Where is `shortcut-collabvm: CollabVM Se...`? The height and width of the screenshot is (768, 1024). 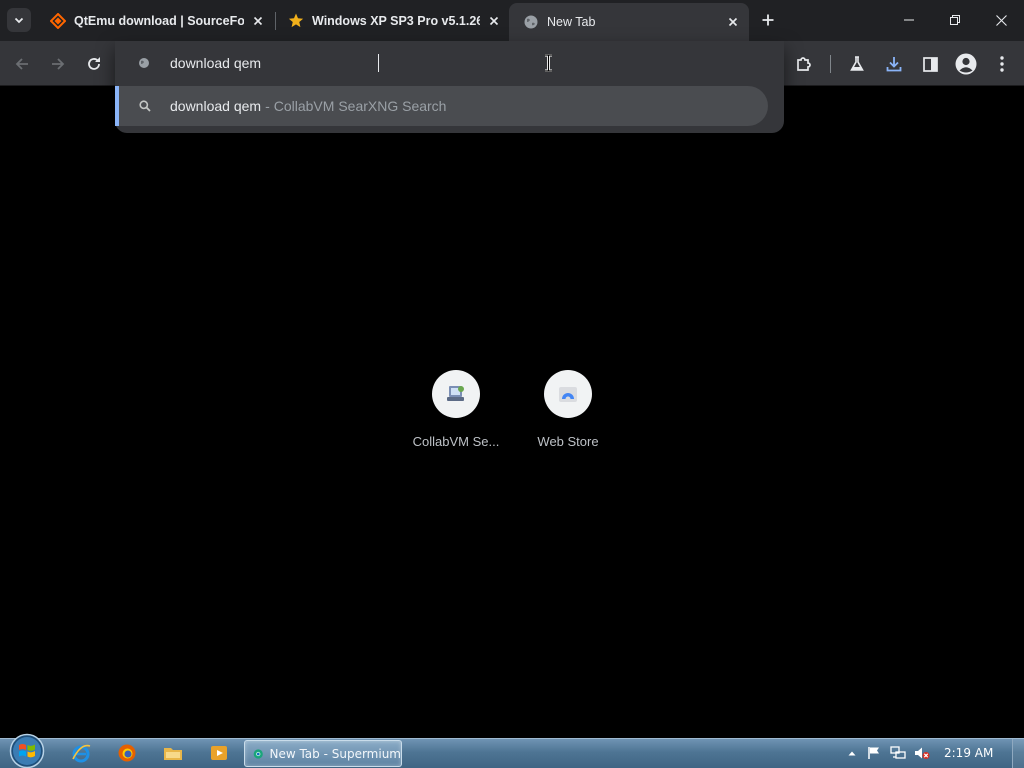
shortcut-collabvm: CollabVM Se... is located at coordinates (456, 412).